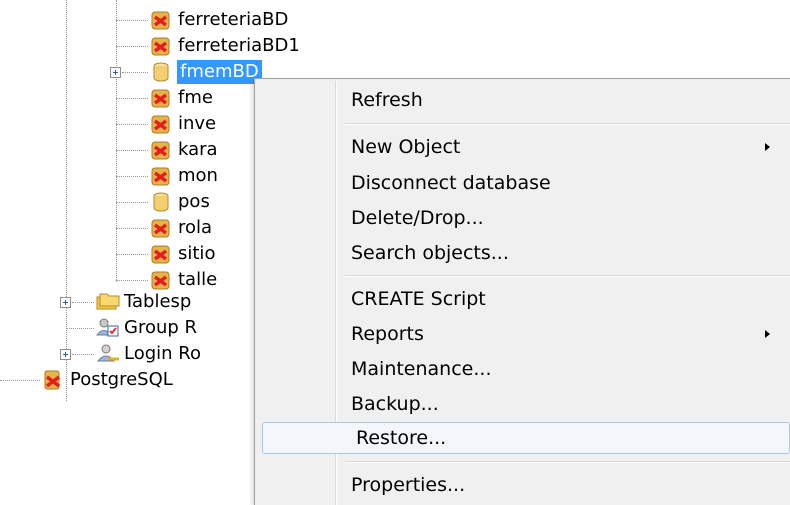 The width and height of the screenshot is (790, 505). What do you see at coordinates (107, 328) in the screenshot?
I see `group-roles-icon` at bounding box center [107, 328].